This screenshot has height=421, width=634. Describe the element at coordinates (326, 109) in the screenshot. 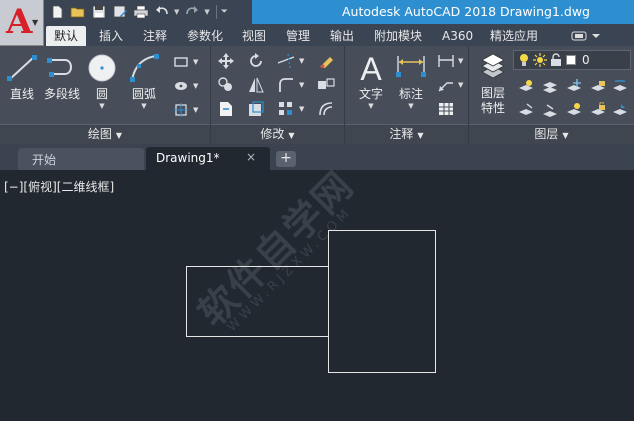

I see `offset-icon` at that location.